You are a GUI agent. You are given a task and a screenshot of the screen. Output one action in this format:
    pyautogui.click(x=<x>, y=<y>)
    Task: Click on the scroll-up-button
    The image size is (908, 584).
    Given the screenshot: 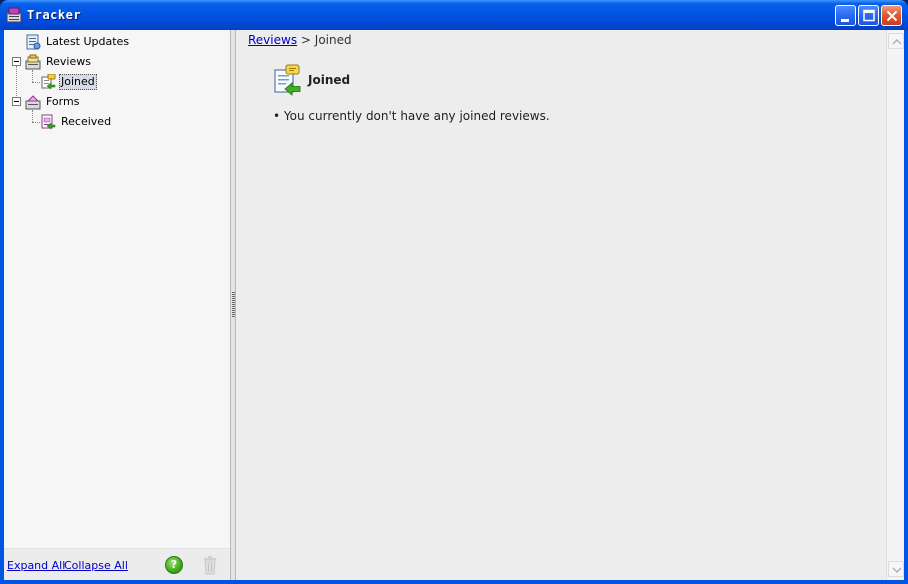 What is the action you would take?
    pyautogui.click(x=896, y=41)
    